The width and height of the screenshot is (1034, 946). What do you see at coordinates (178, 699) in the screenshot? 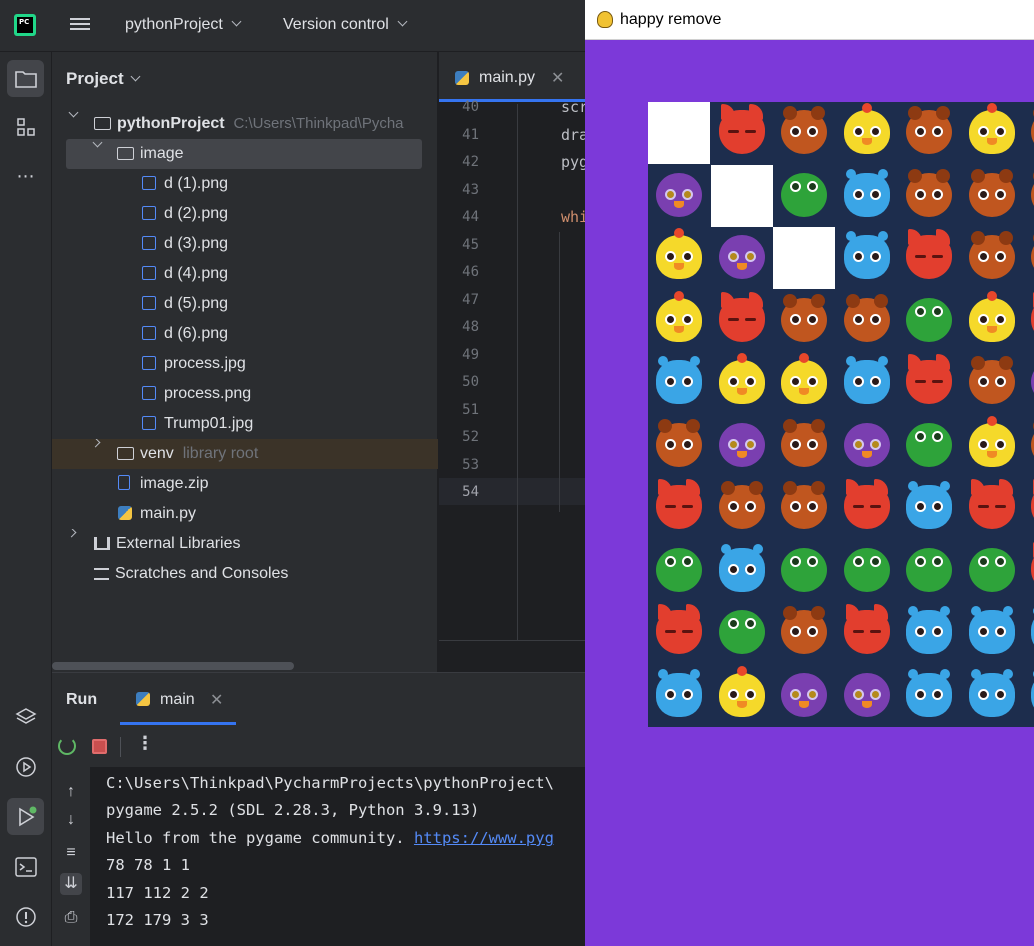
I see `tab-run-main: main ✕` at bounding box center [178, 699].